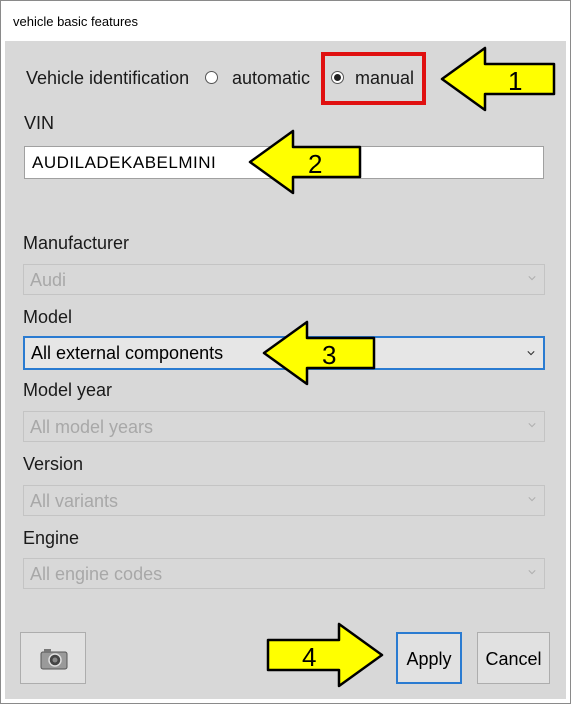 This screenshot has width=571, height=704. Describe the element at coordinates (515, 81) in the screenshot. I see `callout-number-1: 1` at that location.